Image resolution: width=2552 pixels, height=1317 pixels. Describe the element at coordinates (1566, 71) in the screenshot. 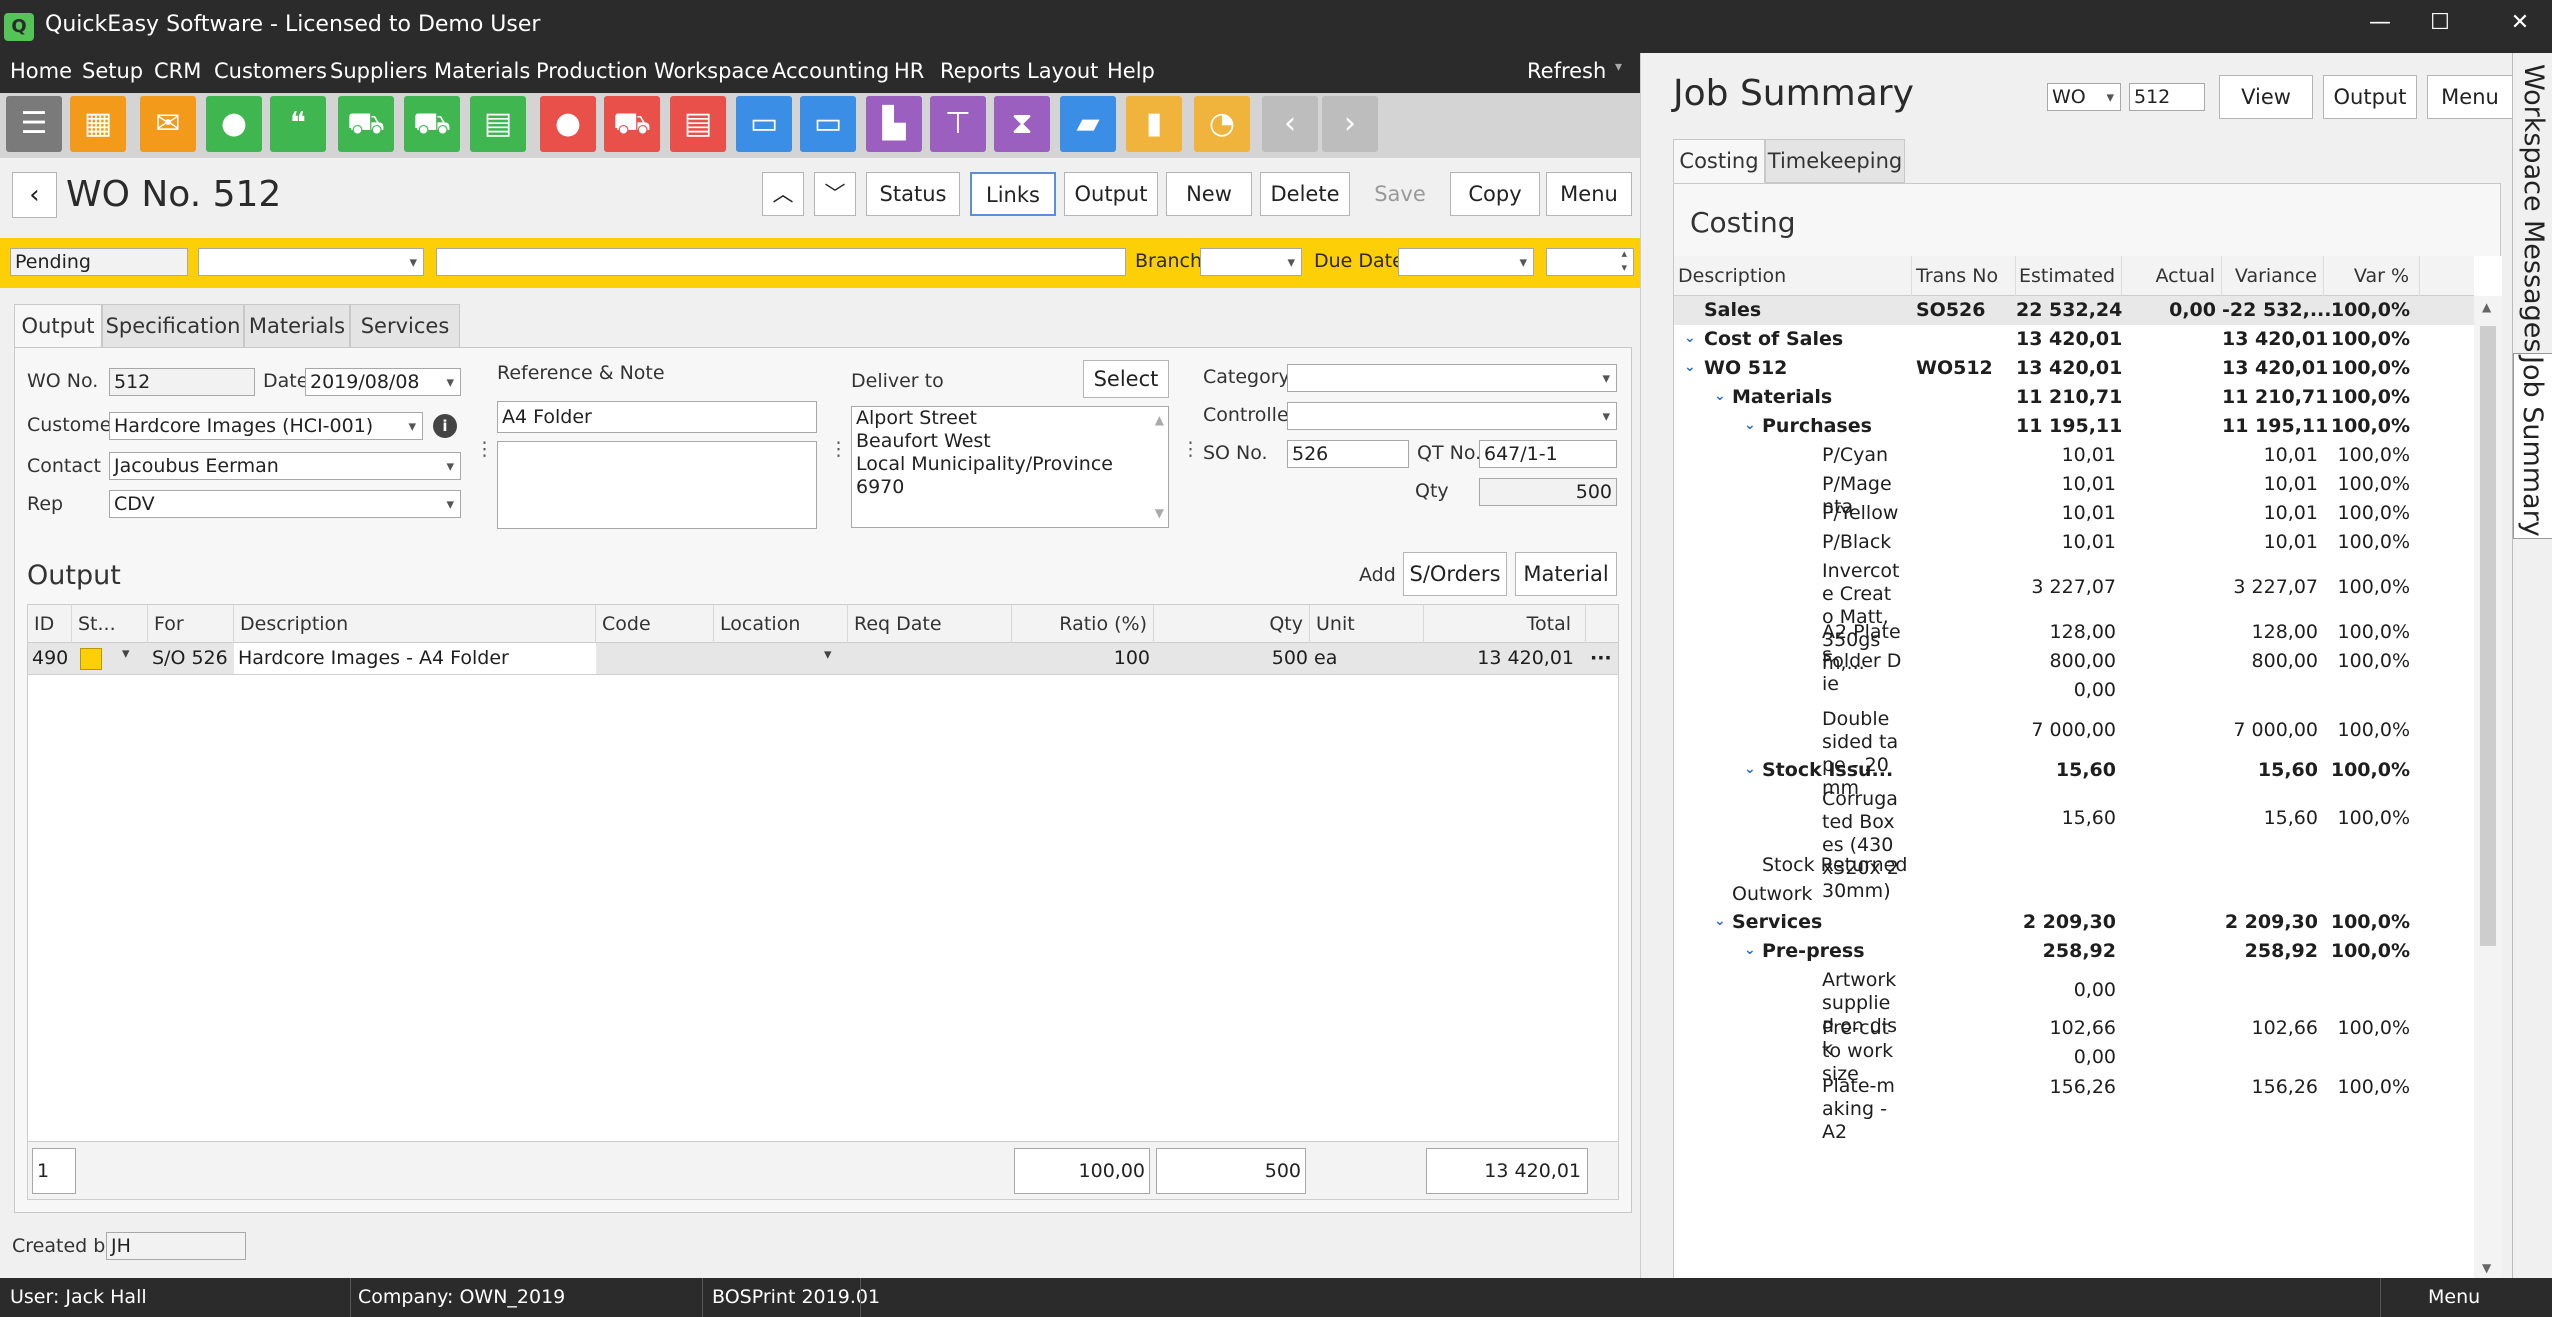

I see `refresh-button: Refresh` at that location.